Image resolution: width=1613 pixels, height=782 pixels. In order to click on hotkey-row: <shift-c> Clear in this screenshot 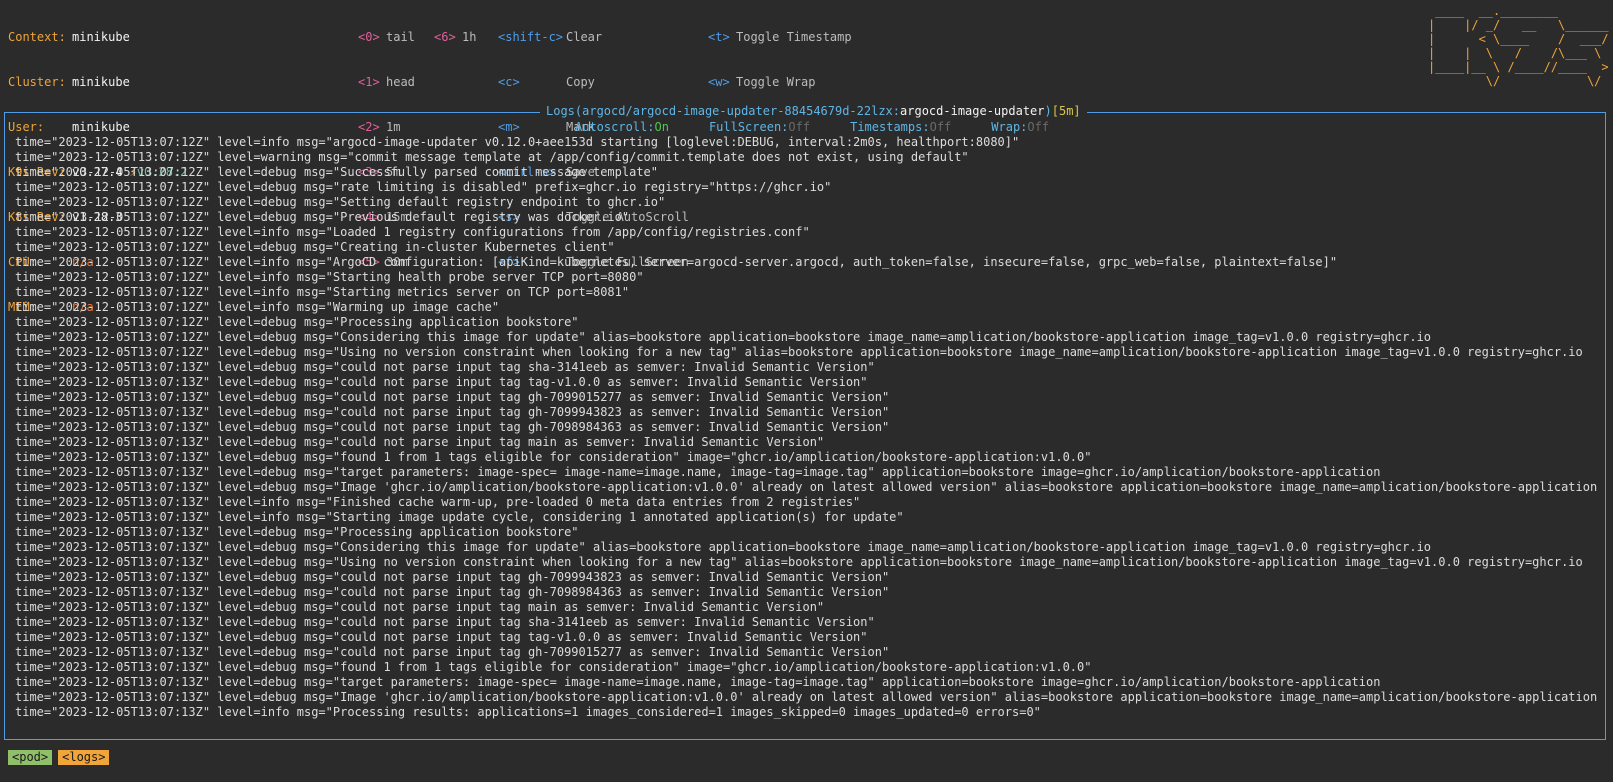, I will do `click(593, 37)`.